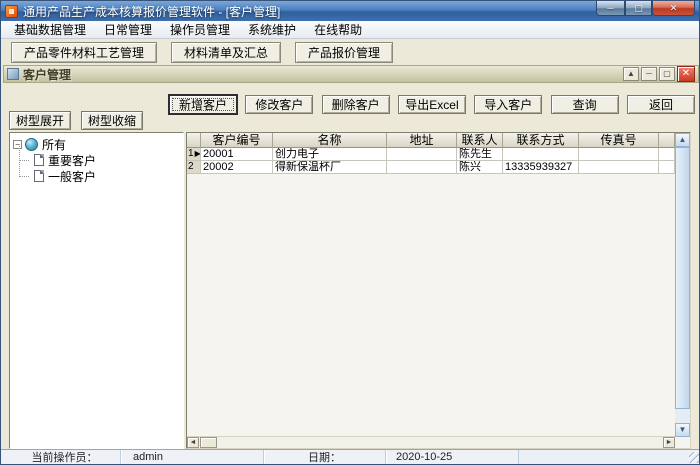  What do you see at coordinates (344, 52) in the screenshot?
I see `toolbar-product-quote-button: 产品报价管理` at bounding box center [344, 52].